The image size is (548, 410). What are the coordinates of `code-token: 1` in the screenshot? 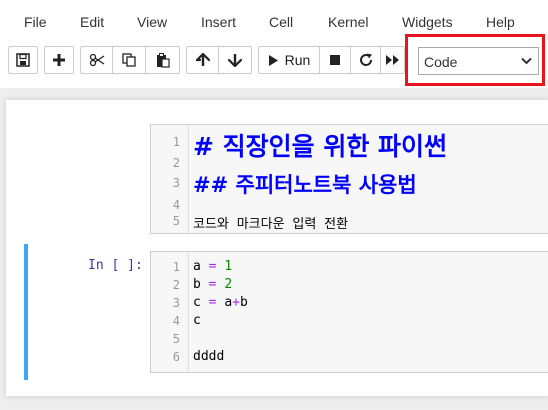 It's located at (228, 266).